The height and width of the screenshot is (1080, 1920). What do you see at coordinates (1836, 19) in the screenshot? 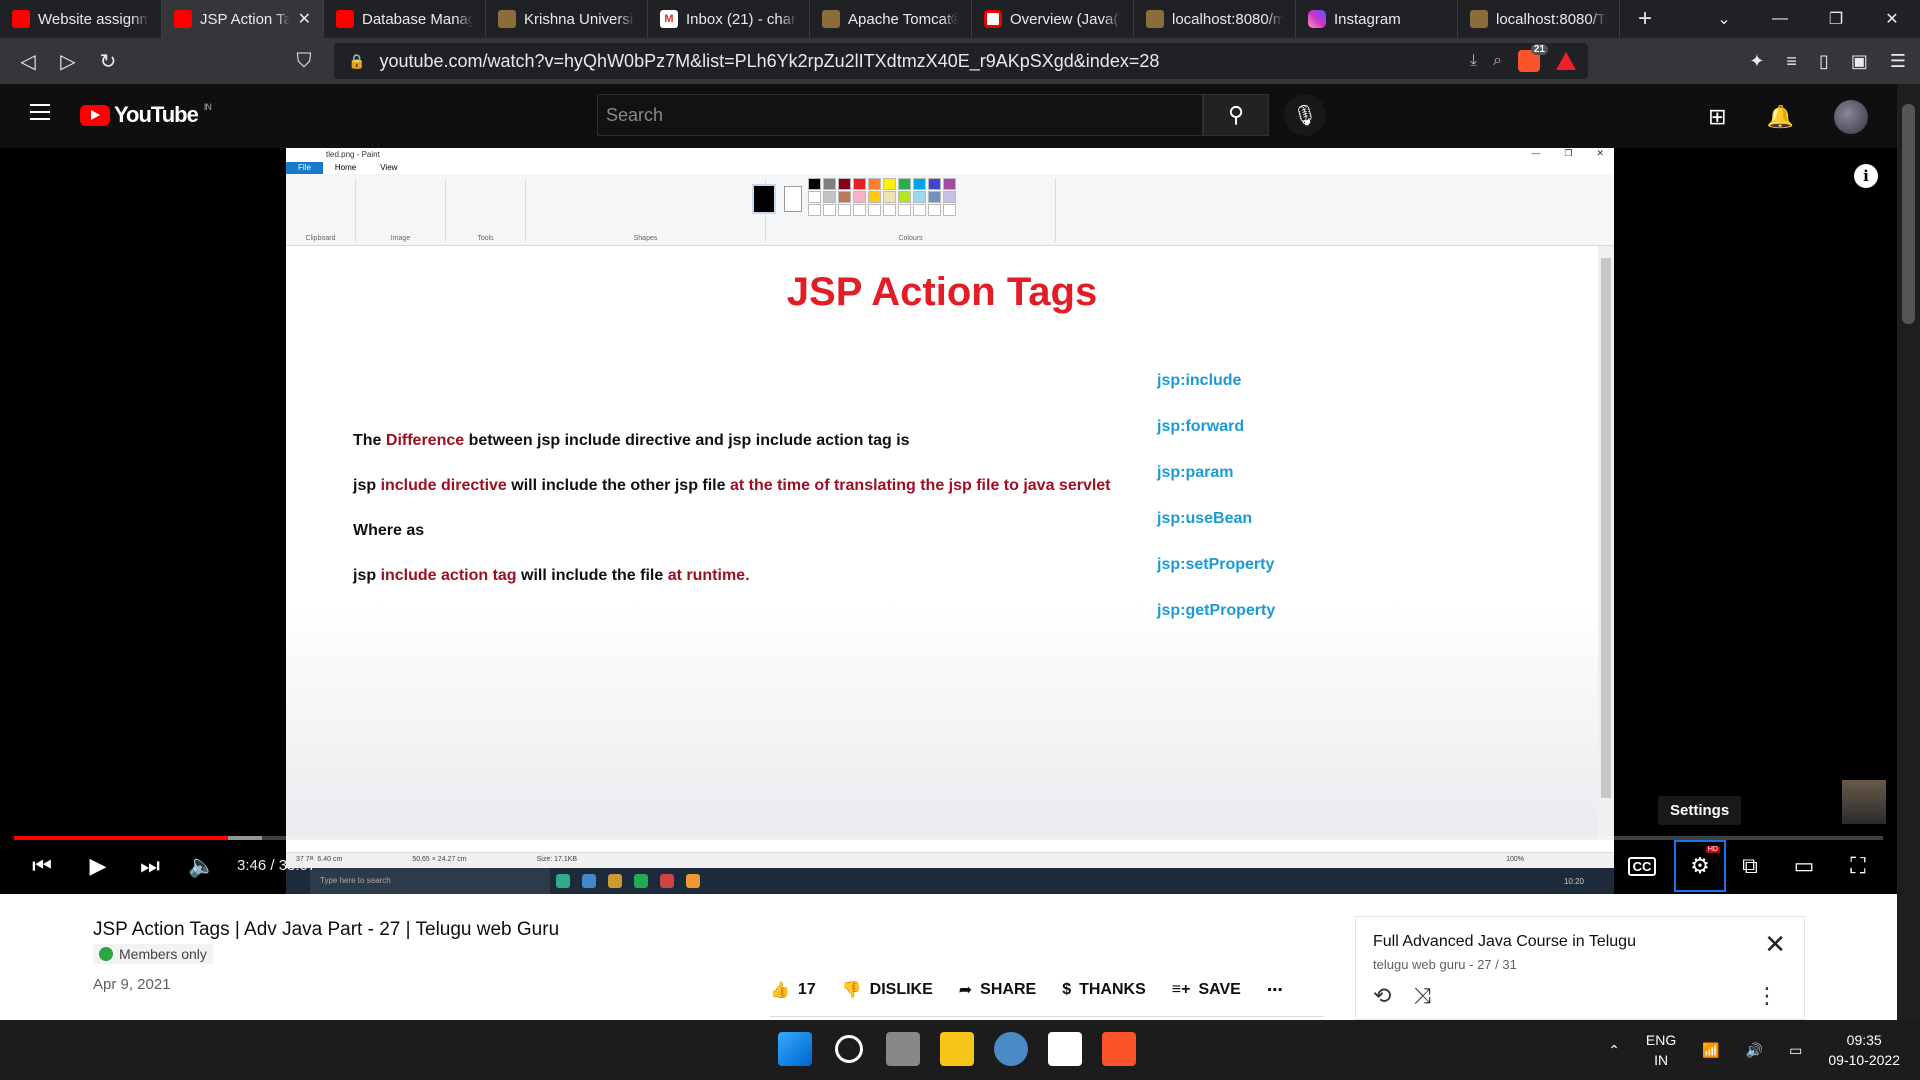
I see `restore-icon: ❐` at bounding box center [1836, 19].